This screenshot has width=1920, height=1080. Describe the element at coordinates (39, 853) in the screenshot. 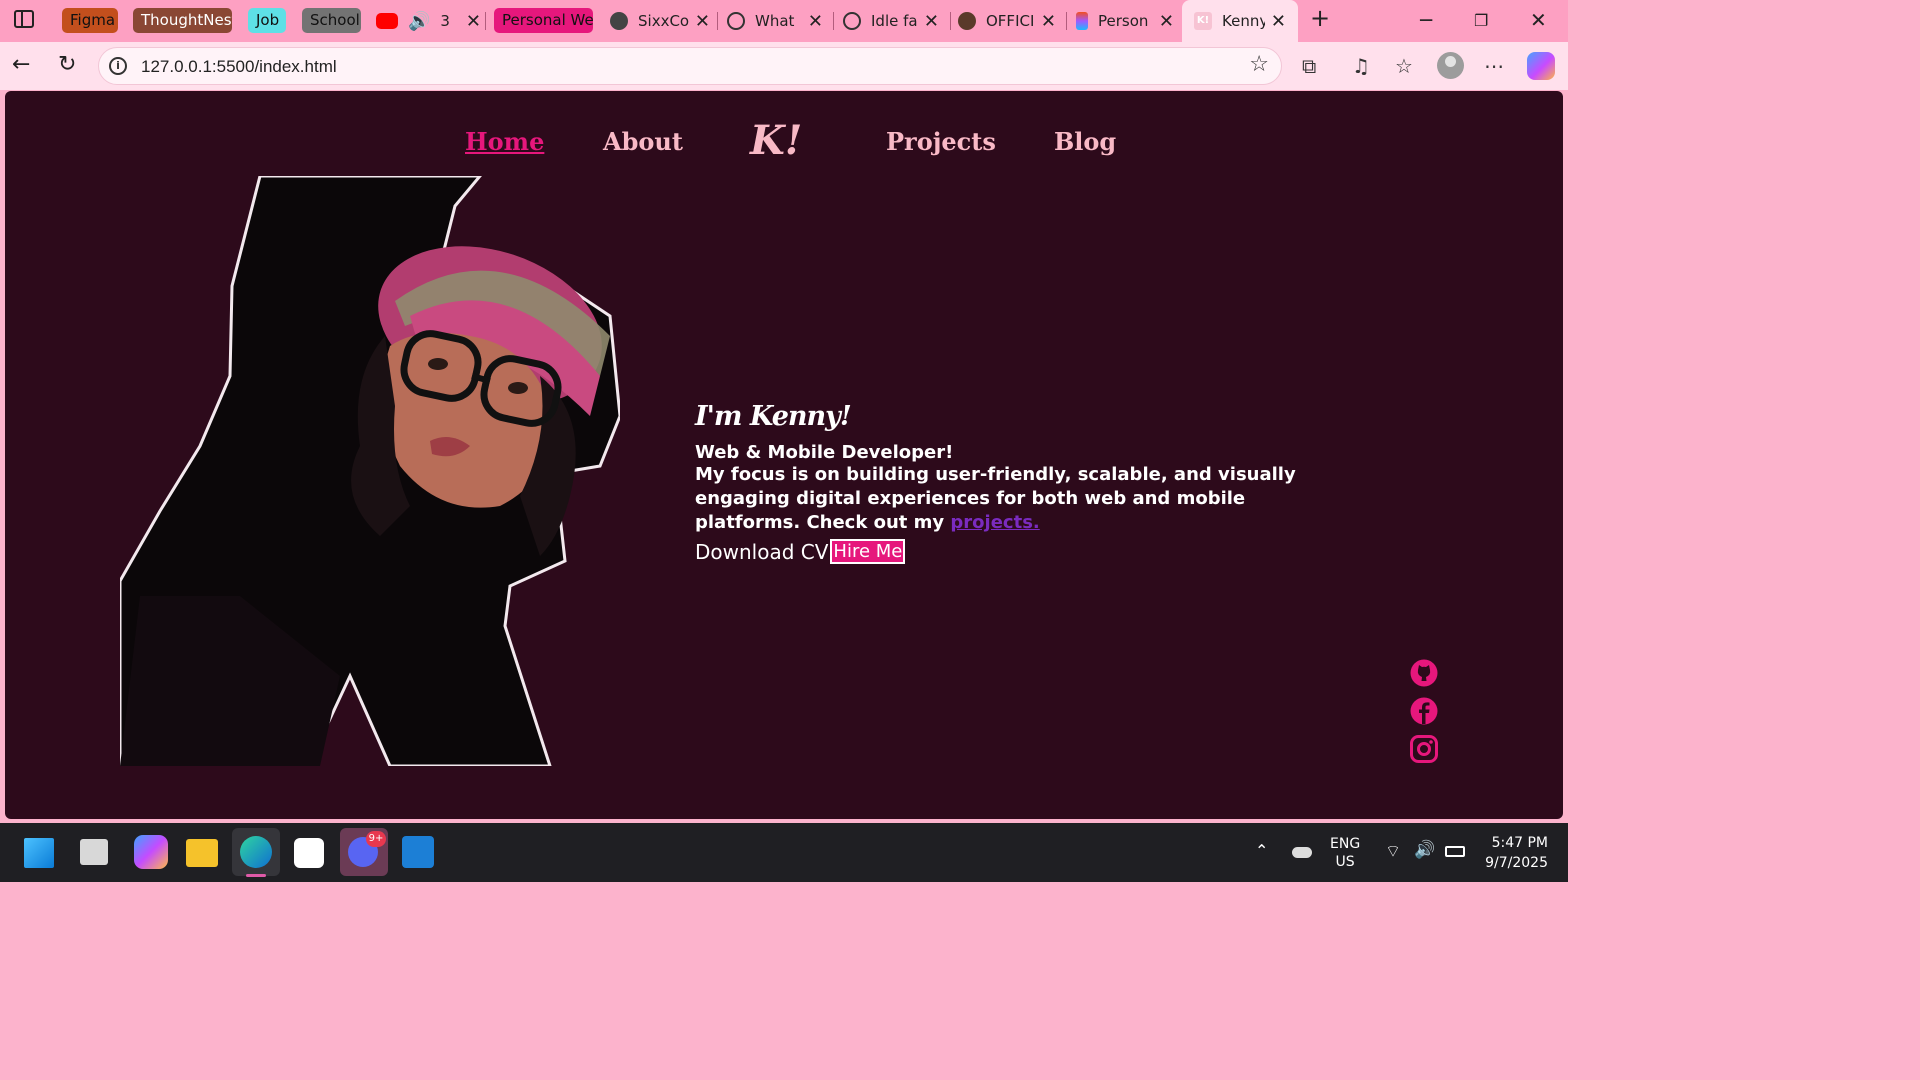

I see `start-icon` at that location.